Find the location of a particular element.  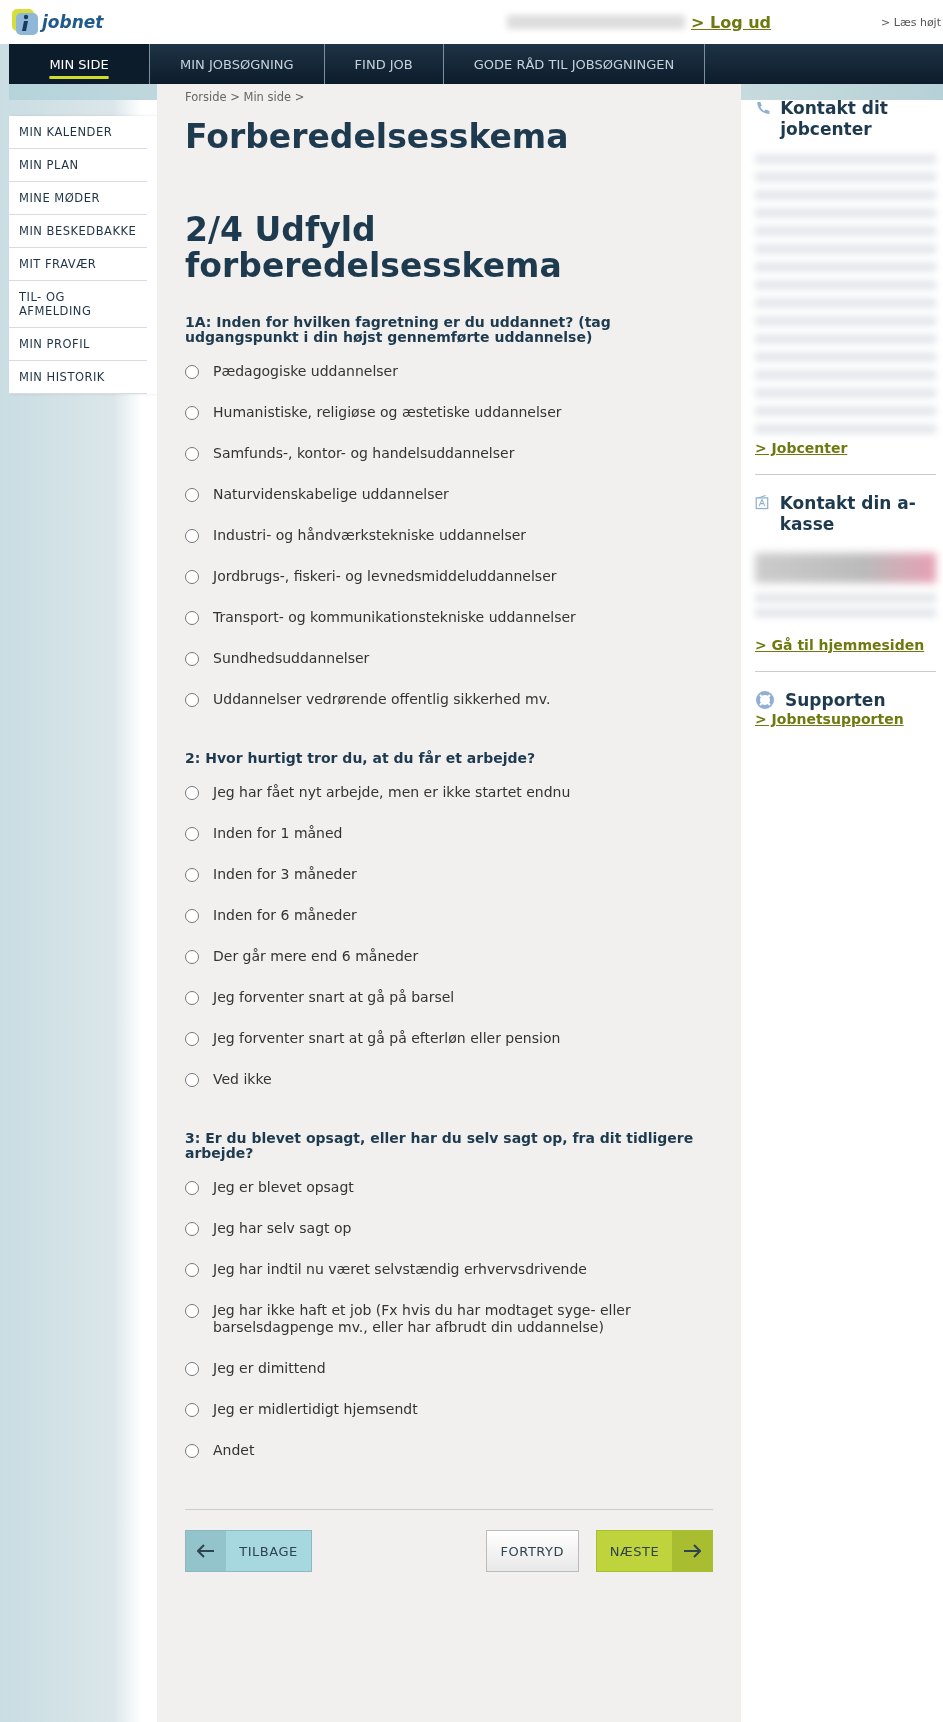

read-aloud-link: > Læs højt is located at coordinates (911, 22).